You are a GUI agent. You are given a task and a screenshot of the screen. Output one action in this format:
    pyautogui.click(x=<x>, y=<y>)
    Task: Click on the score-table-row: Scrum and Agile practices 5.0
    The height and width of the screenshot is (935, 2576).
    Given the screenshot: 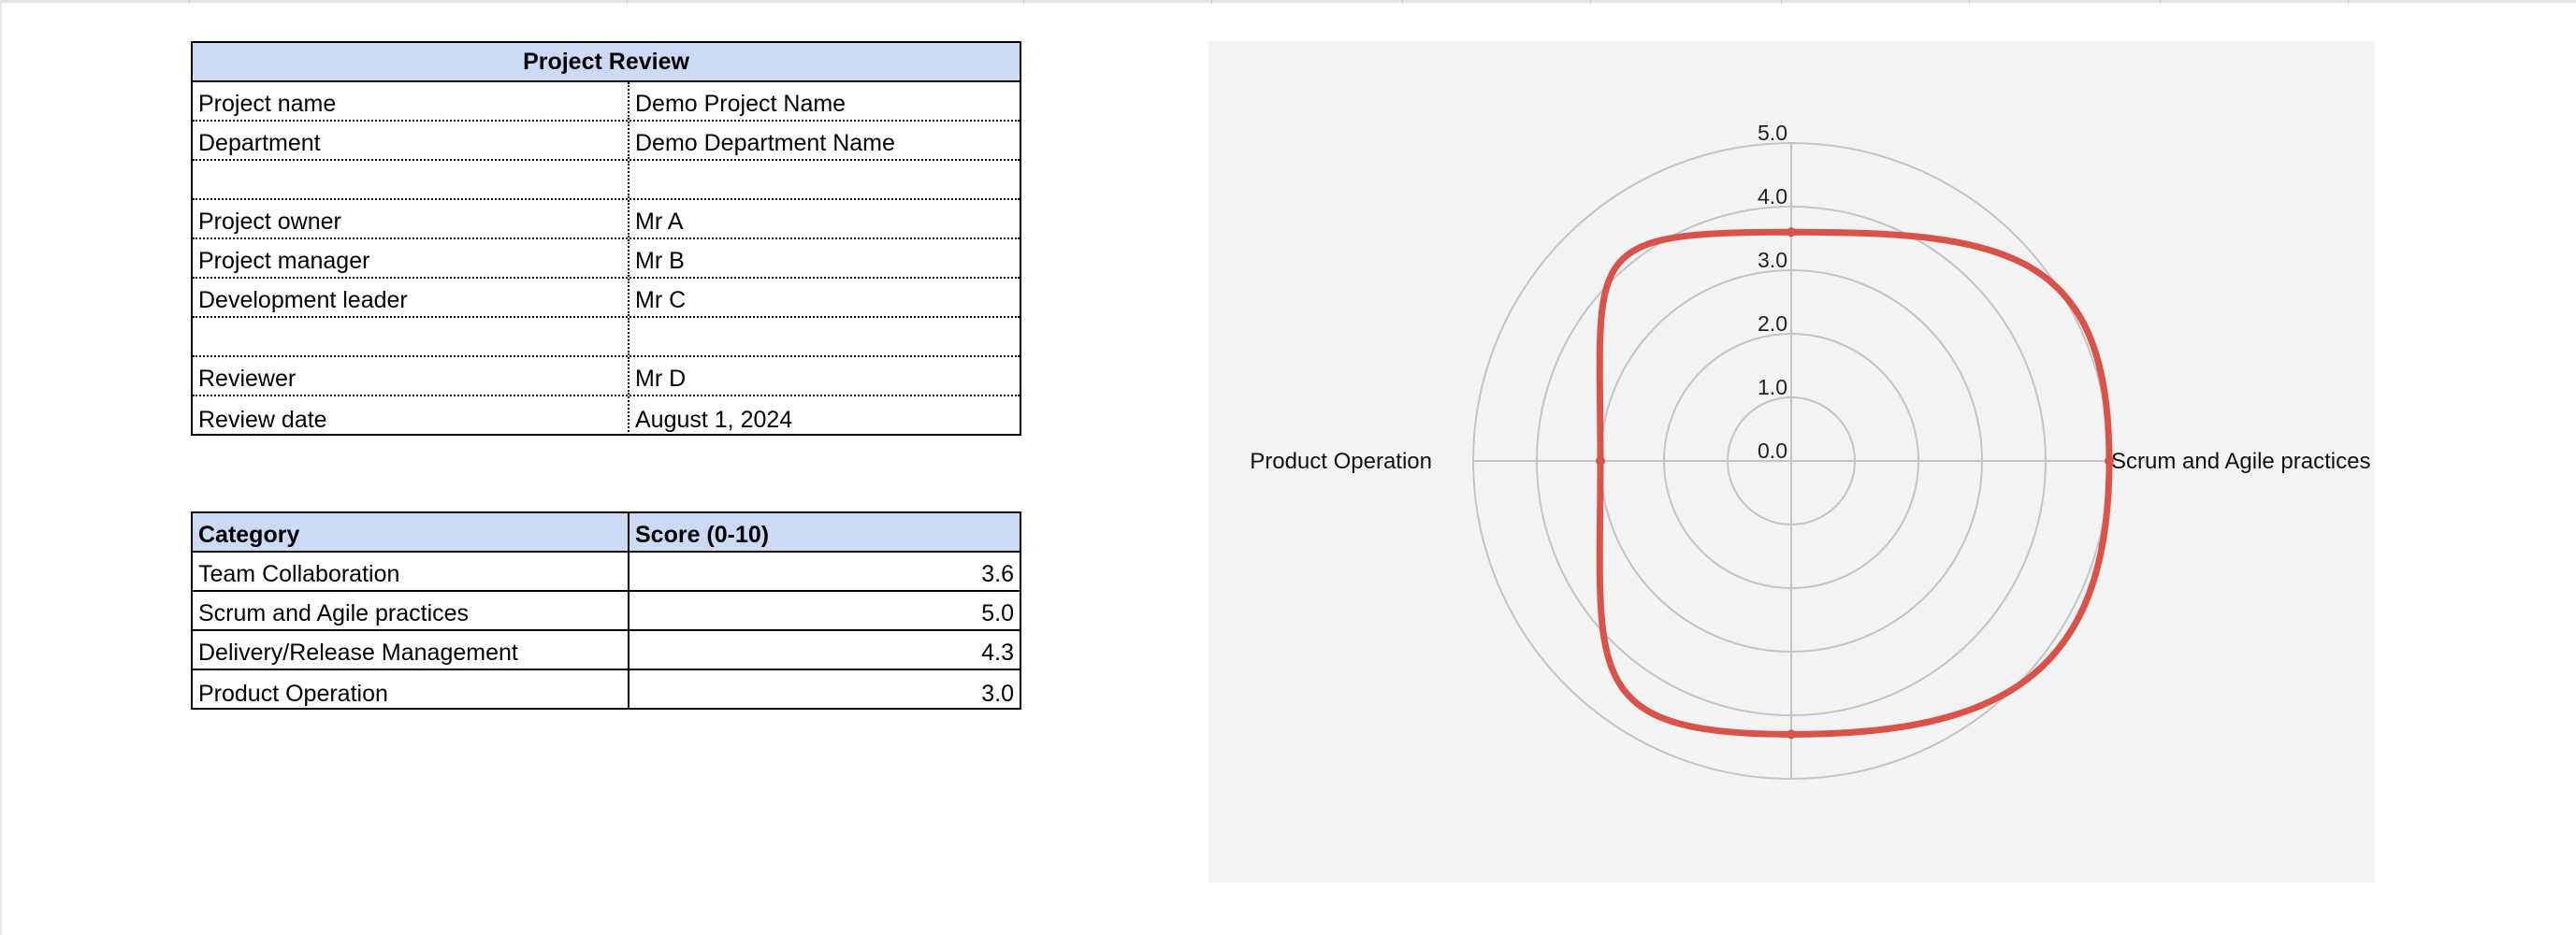 What is the action you would take?
    pyautogui.click(x=607, y=611)
    